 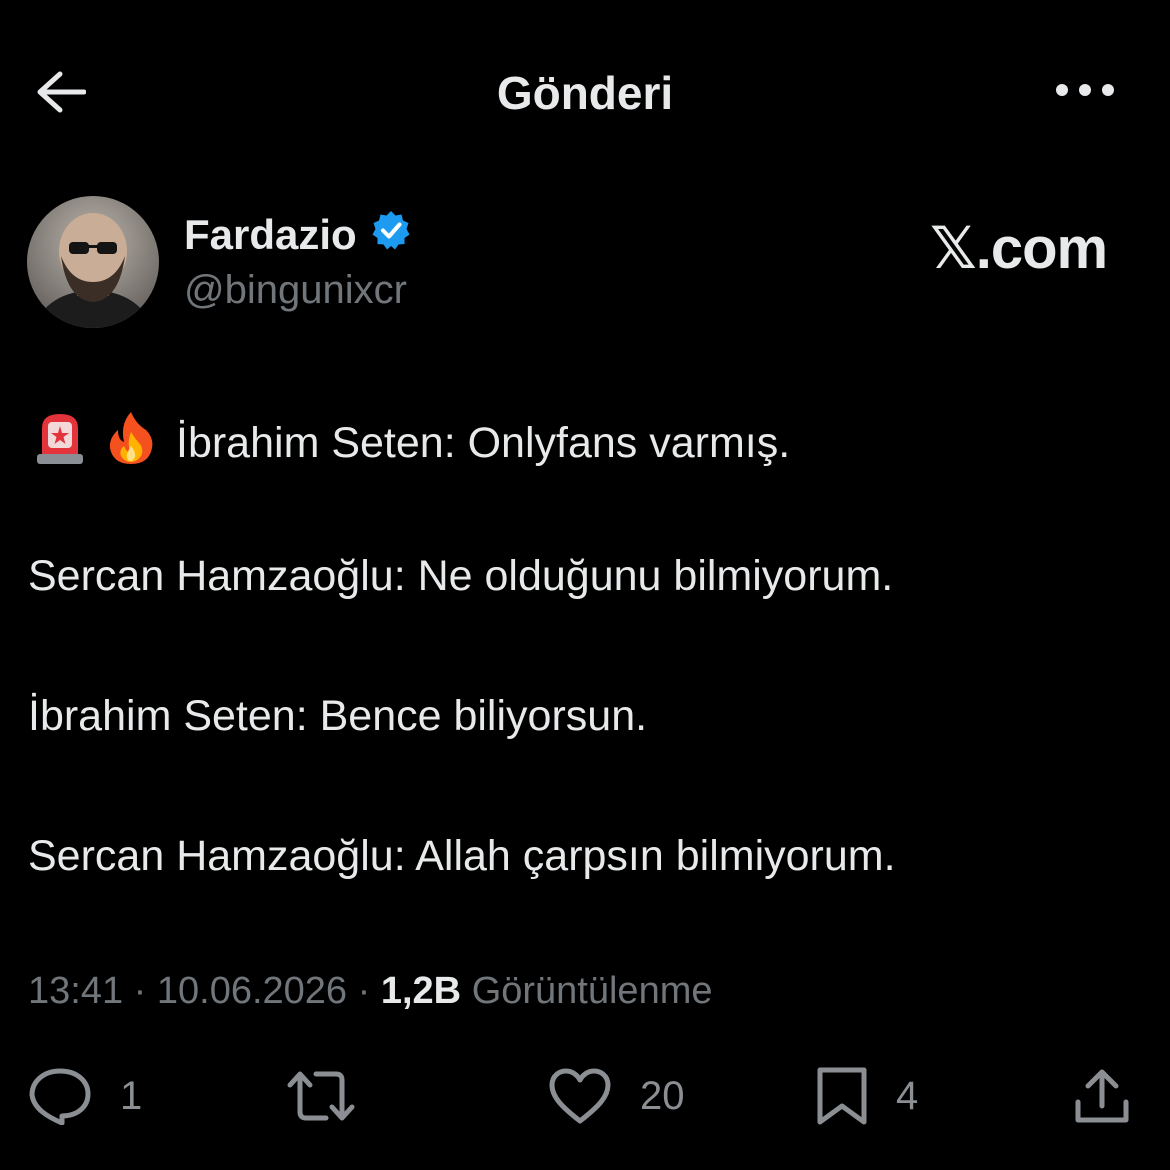 I want to click on police-light-emoji, so click(x=60, y=443).